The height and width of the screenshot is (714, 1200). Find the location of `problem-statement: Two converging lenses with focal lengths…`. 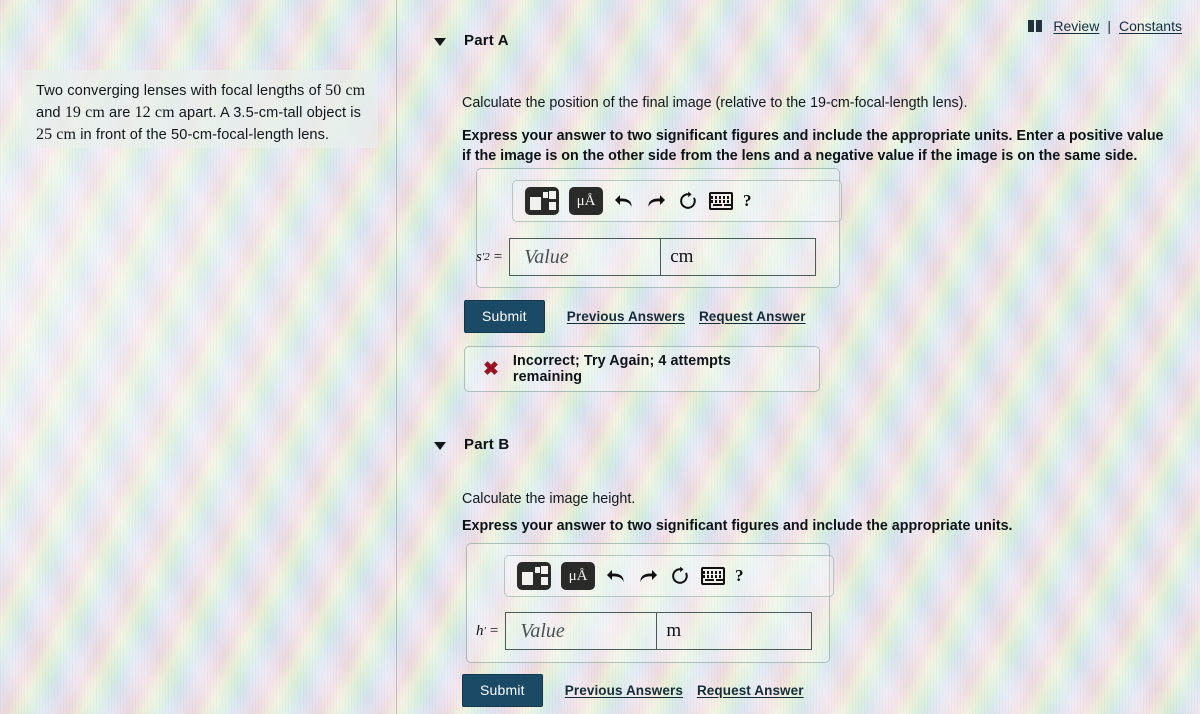

problem-statement: Two converging lenses with focal lengths… is located at coordinates (200, 109).